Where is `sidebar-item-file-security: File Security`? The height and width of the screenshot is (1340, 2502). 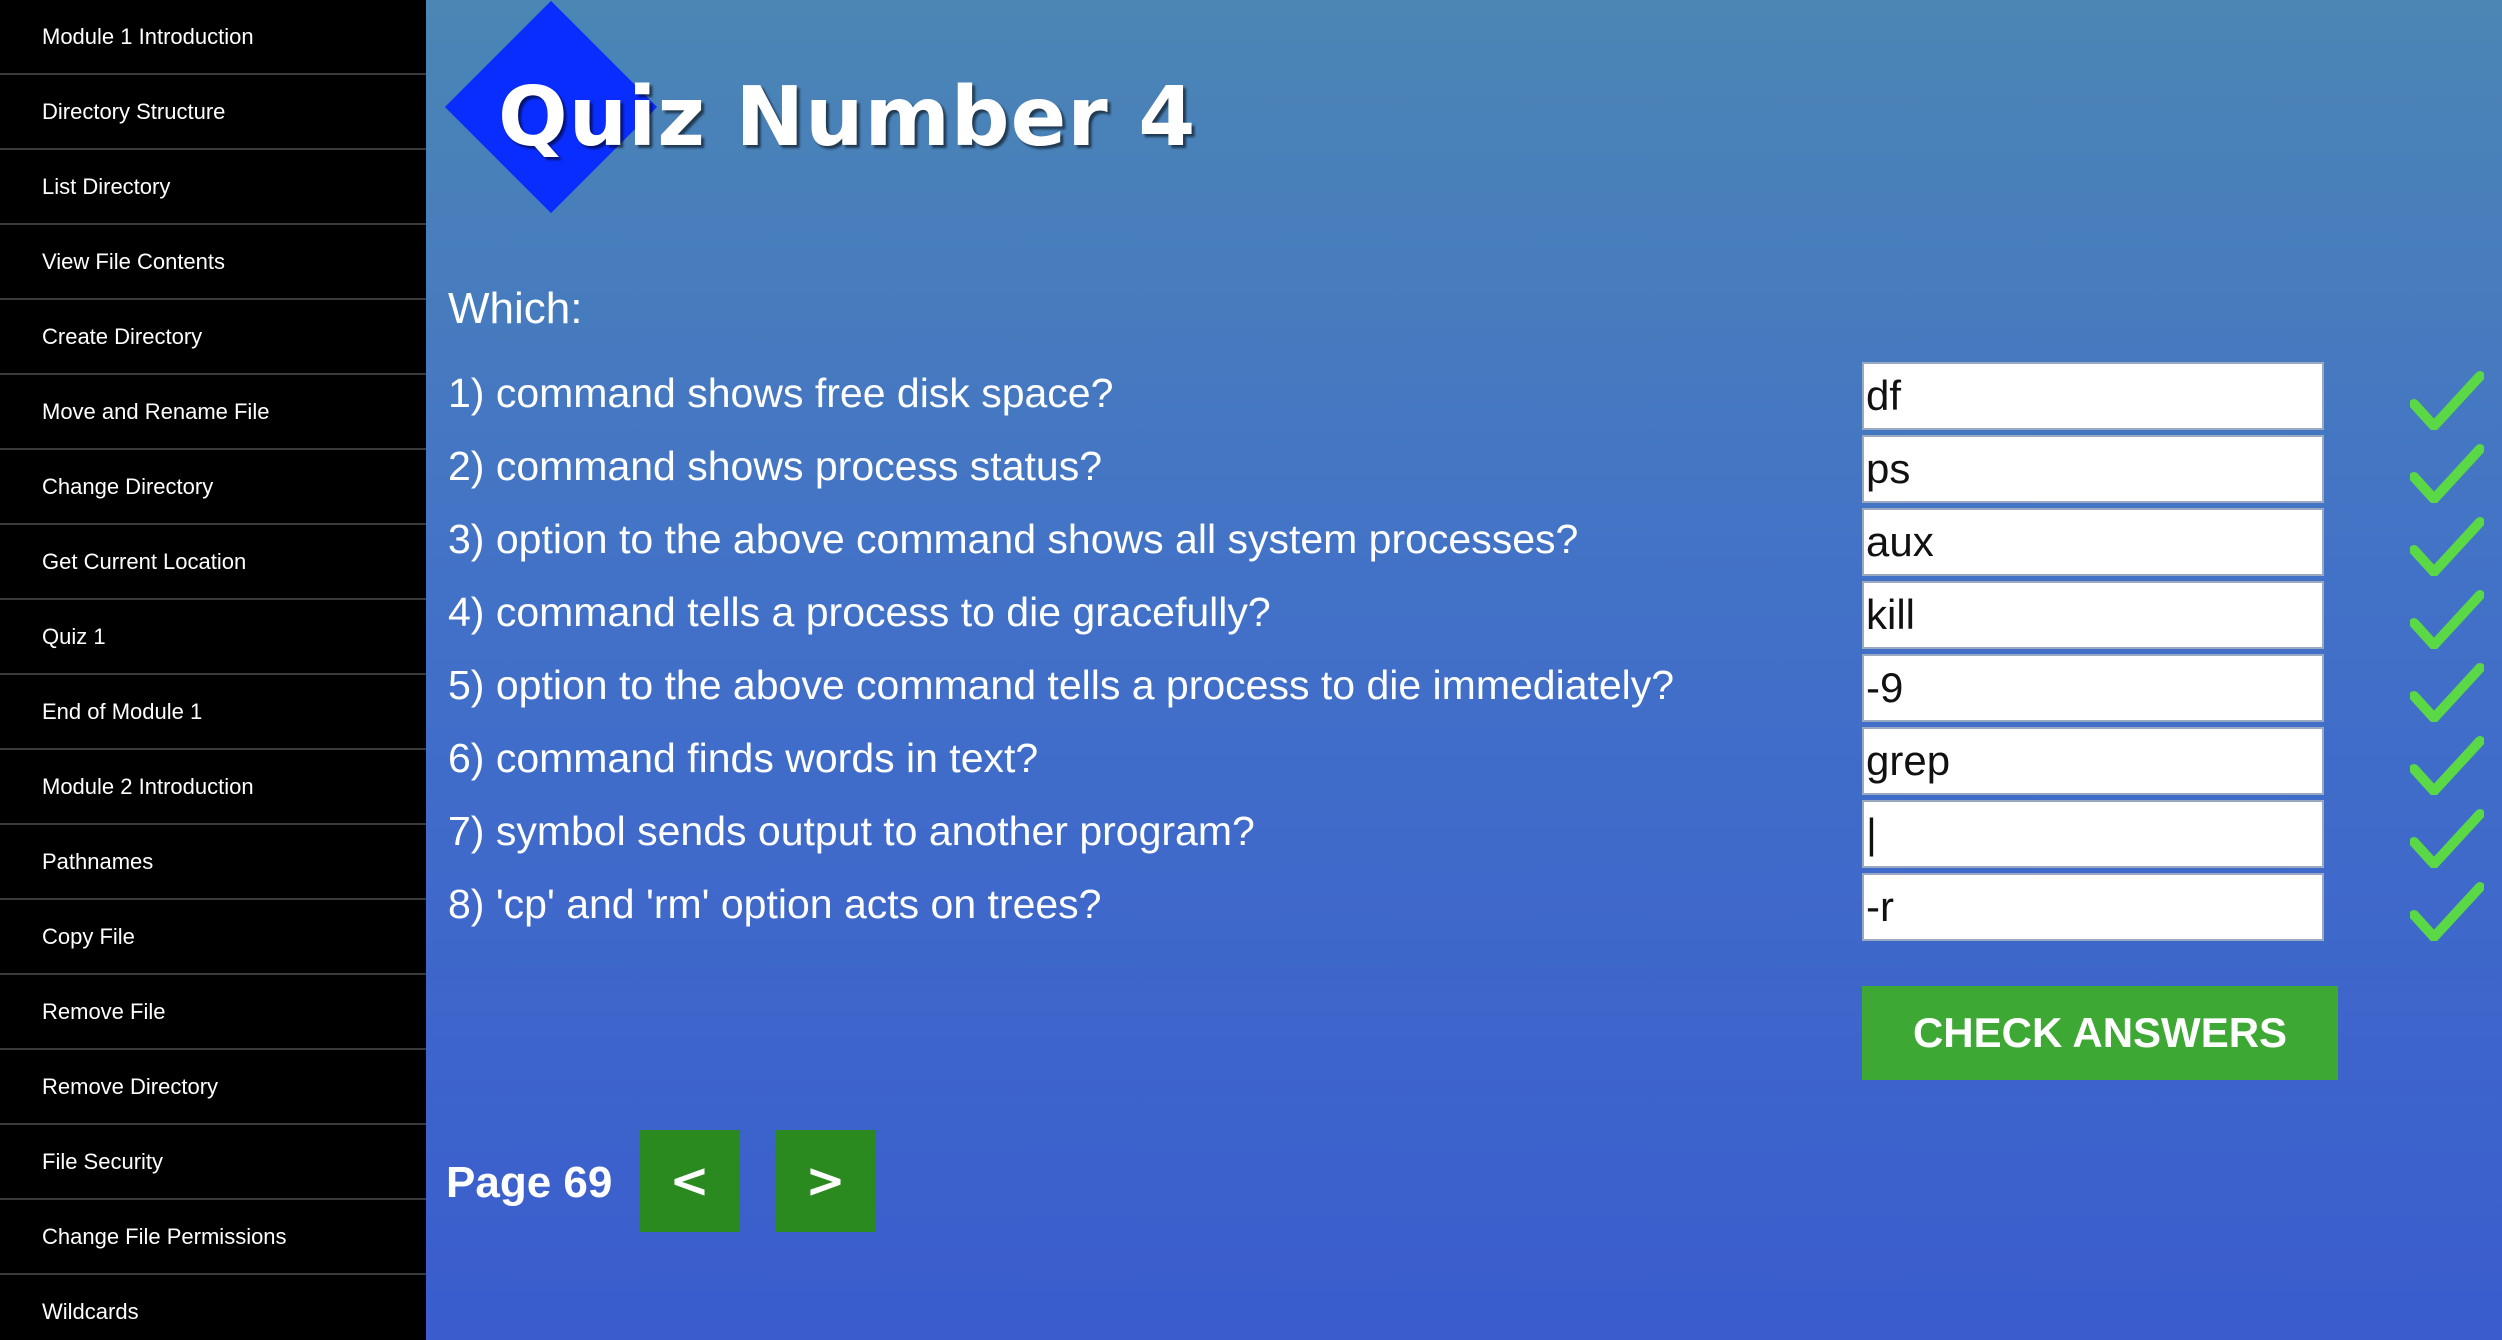
sidebar-item-file-security: File Security is located at coordinates (213, 1162).